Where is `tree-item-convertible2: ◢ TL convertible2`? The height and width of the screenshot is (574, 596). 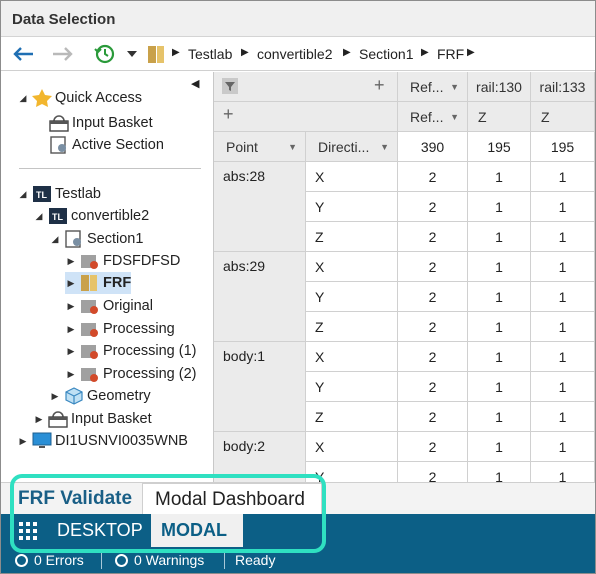 tree-item-convertible2: ◢ TL convertible2 is located at coordinates (91, 216).